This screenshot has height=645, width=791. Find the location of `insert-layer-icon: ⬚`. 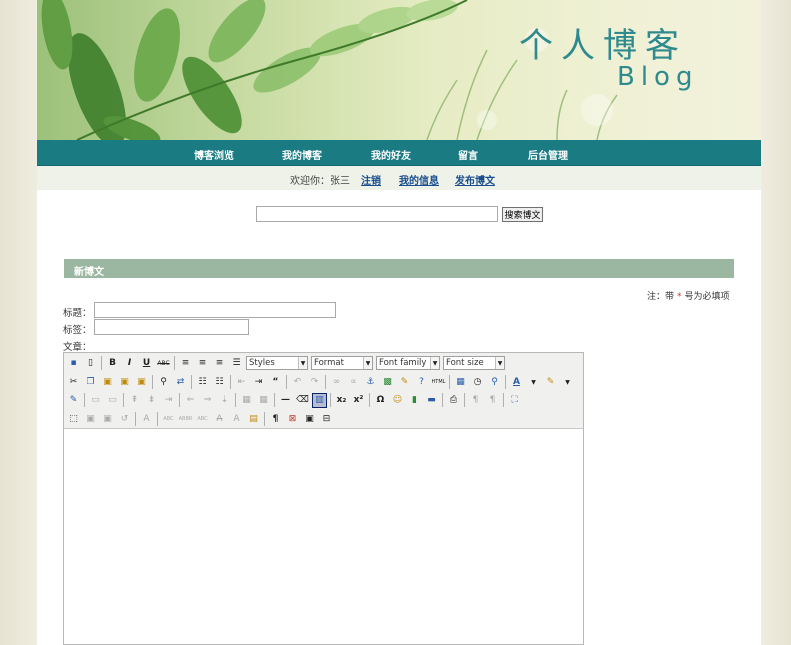

insert-layer-icon: ⬚ is located at coordinates (73, 419).